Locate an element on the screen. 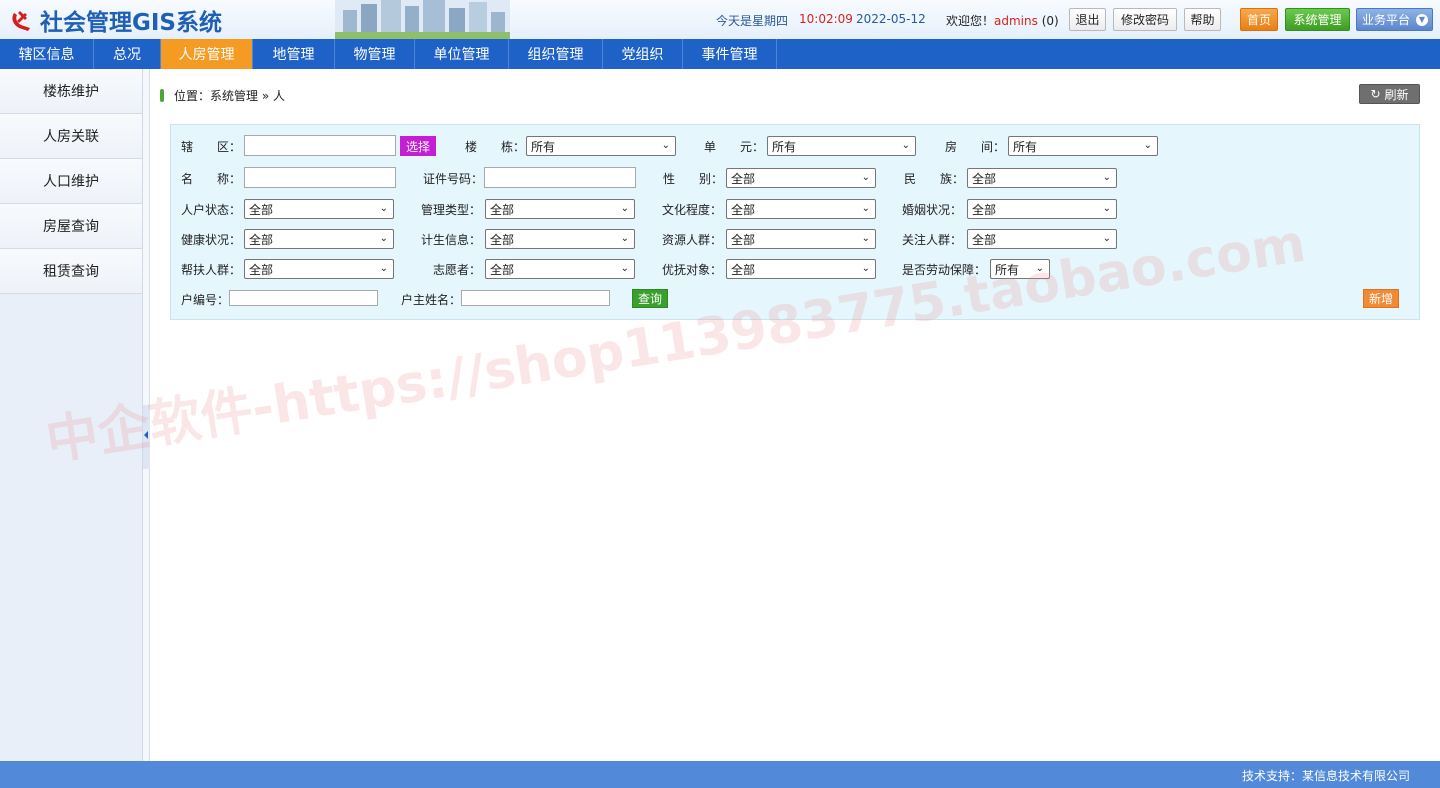  manage-type-value: 全部 is located at coordinates (502, 209).